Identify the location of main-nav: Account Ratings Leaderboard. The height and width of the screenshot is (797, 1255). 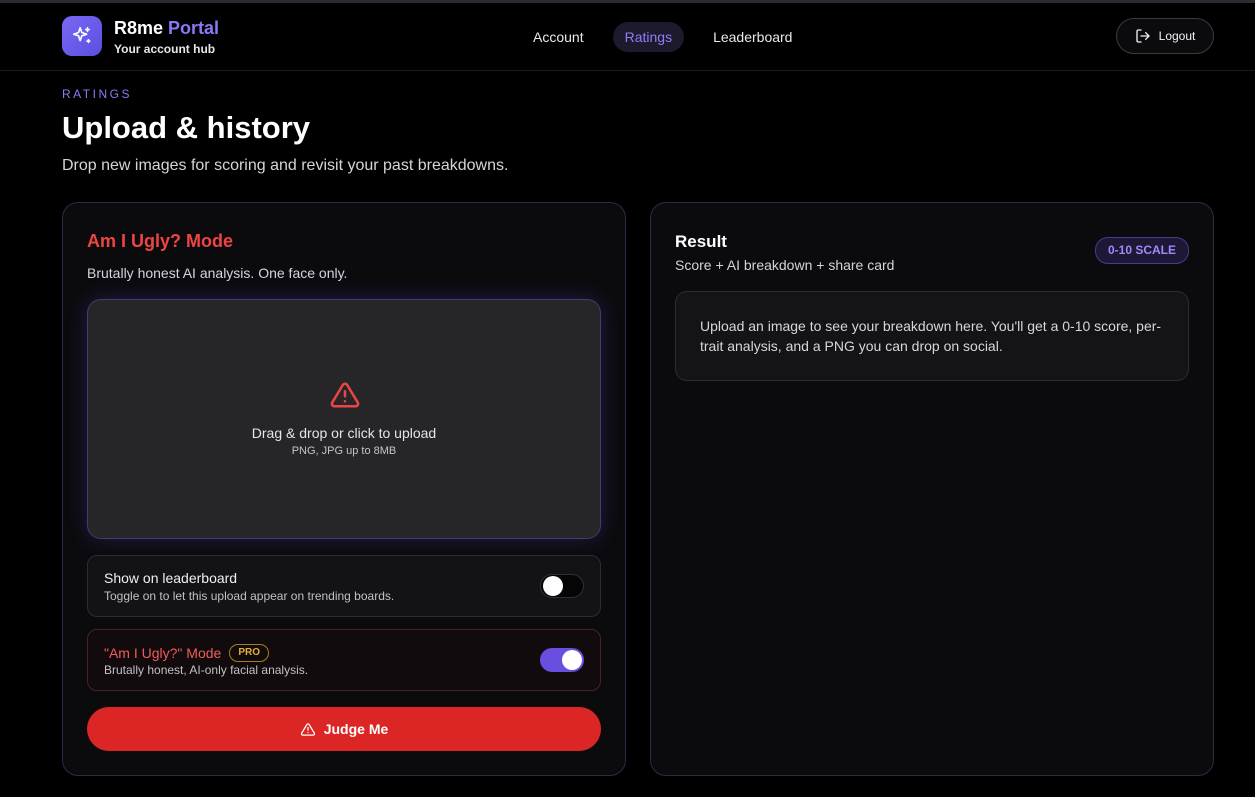
(662, 37).